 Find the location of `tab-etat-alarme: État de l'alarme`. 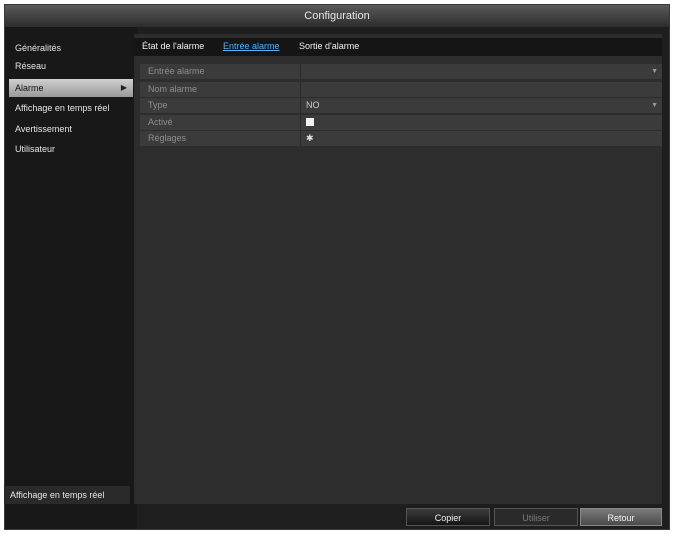

tab-etat-alarme: État de l'alarme is located at coordinates (173, 46).